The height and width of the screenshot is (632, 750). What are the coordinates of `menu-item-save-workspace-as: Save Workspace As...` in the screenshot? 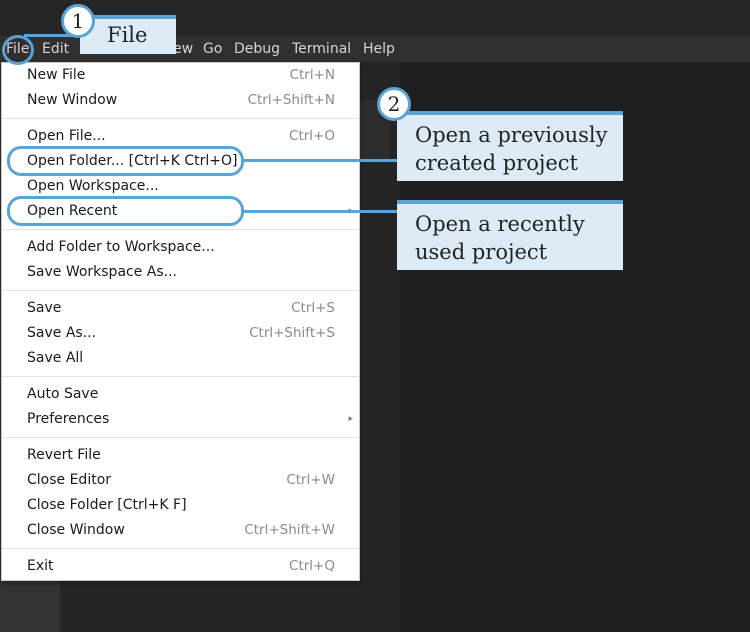 It's located at (180, 272).